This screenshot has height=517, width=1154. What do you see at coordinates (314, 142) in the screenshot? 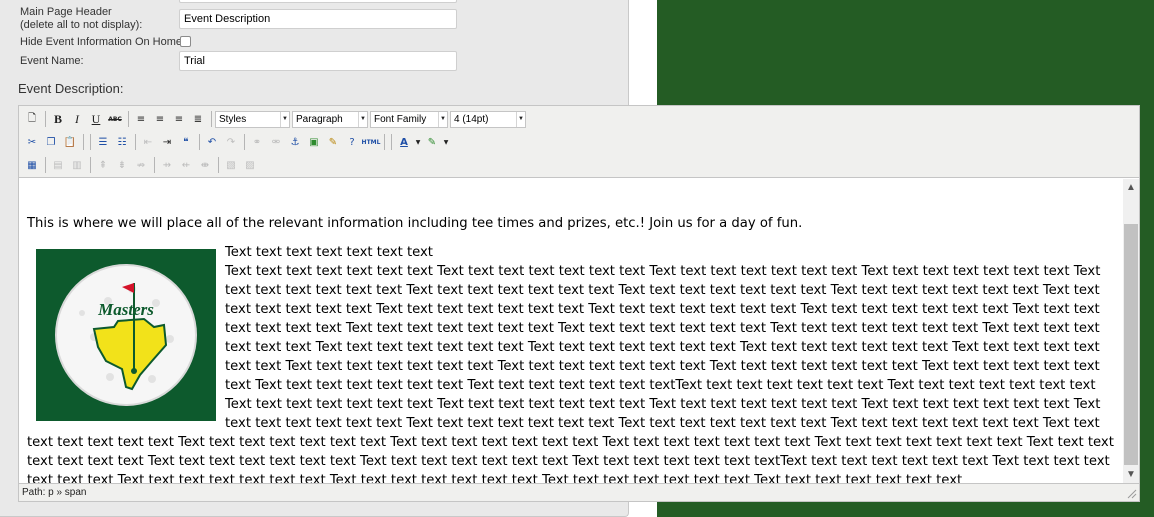
I see `image-icon: ▣` at bounding box center [314, 142].